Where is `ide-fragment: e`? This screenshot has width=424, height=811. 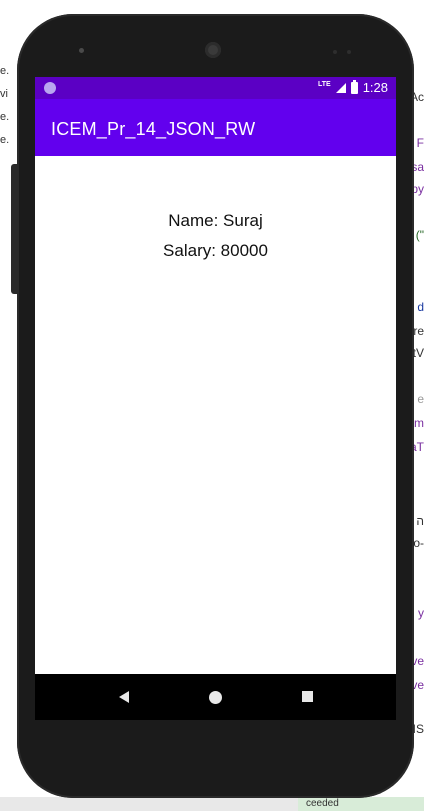 ide-fragment: e is located at coordinates (420, 399).